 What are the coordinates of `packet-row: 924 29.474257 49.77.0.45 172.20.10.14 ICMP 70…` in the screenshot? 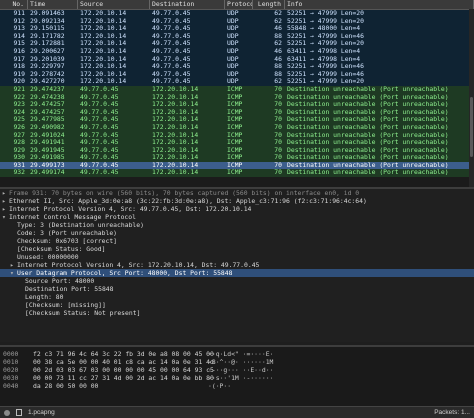 It's located at (237, 112).